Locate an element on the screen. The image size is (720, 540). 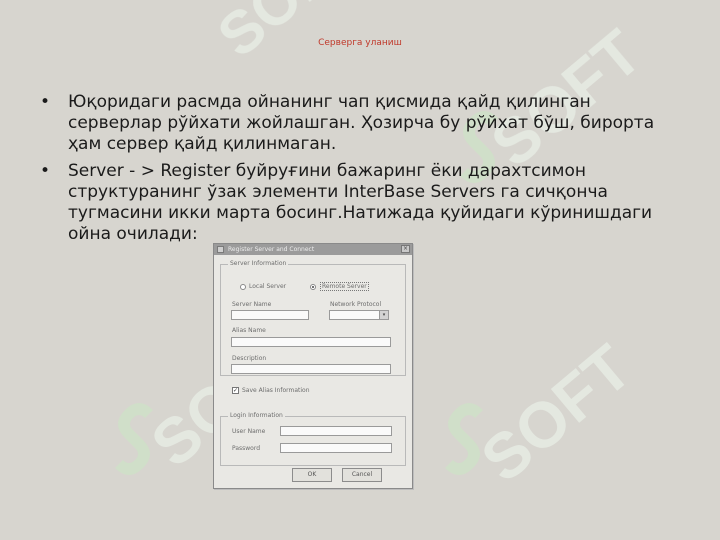
server-info-label: Server Information is located at coordinates (258, 263).